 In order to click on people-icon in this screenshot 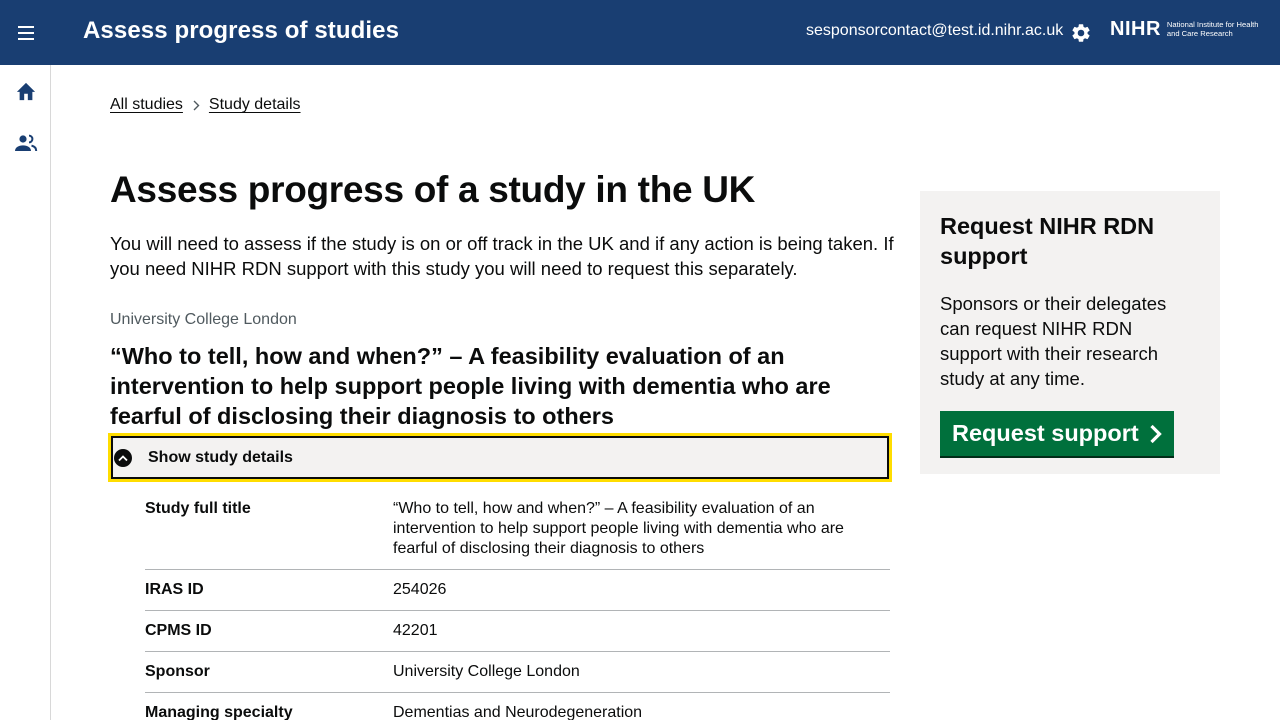, I will do `click(26, 143)`.